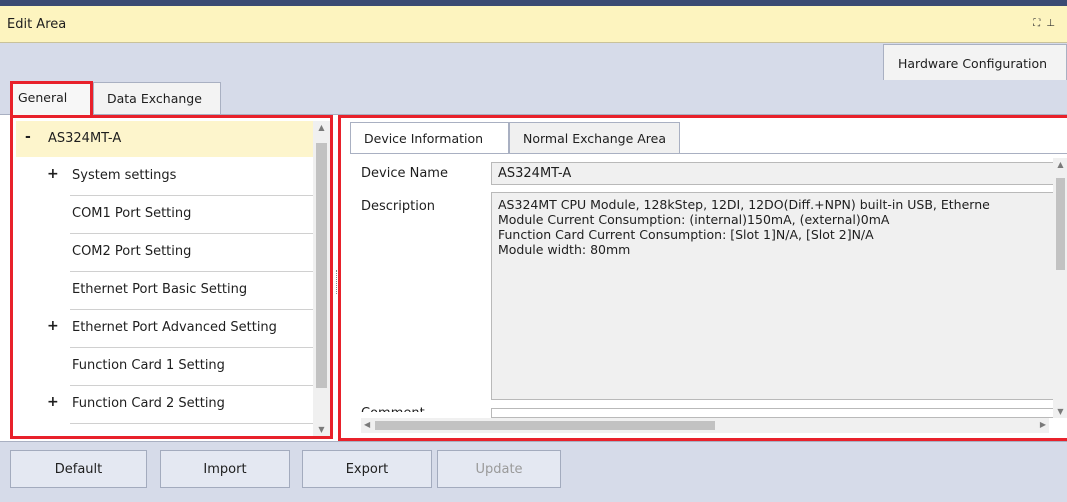 Image resolution: width=1067 pixels, height=502 pixels. I want to click on title-bar-icons: ⛶⊥, so click(1047, 23).